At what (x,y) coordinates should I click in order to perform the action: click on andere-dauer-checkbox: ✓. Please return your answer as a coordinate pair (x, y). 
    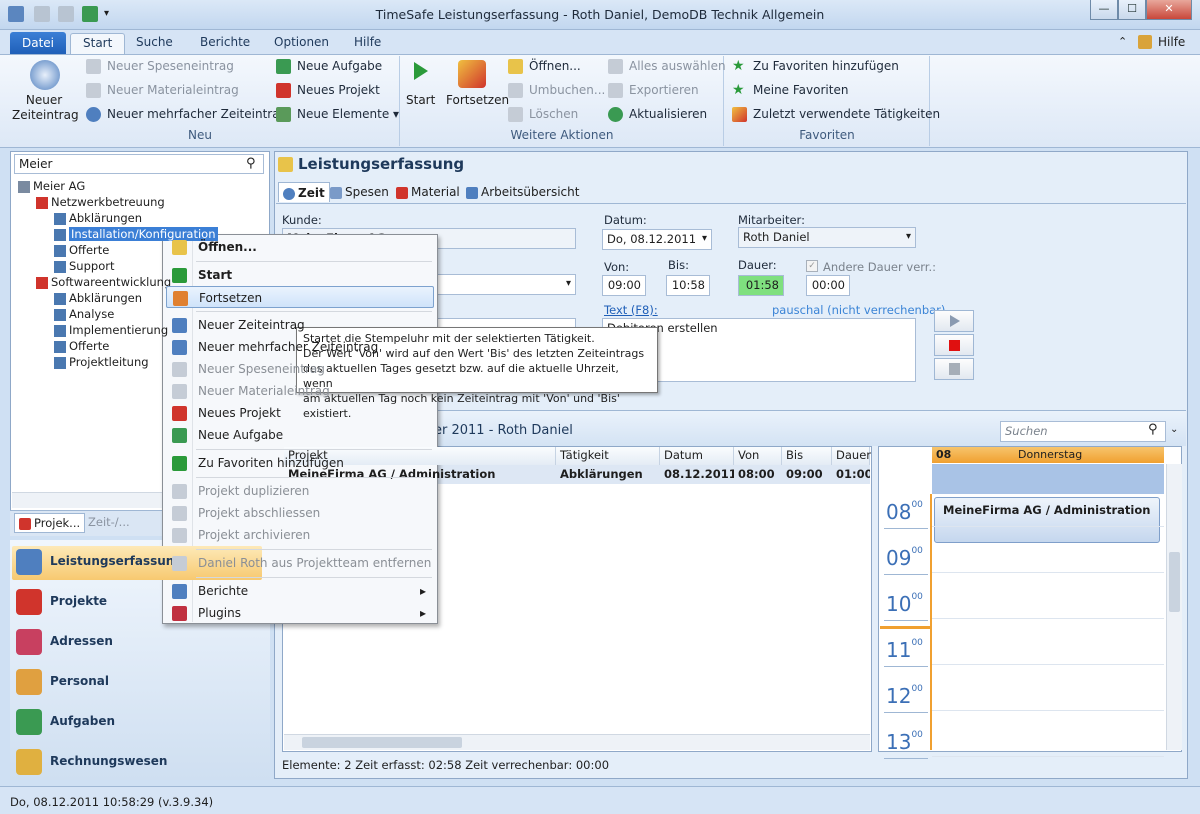
    Looking at the image, I should click on (812, 266).